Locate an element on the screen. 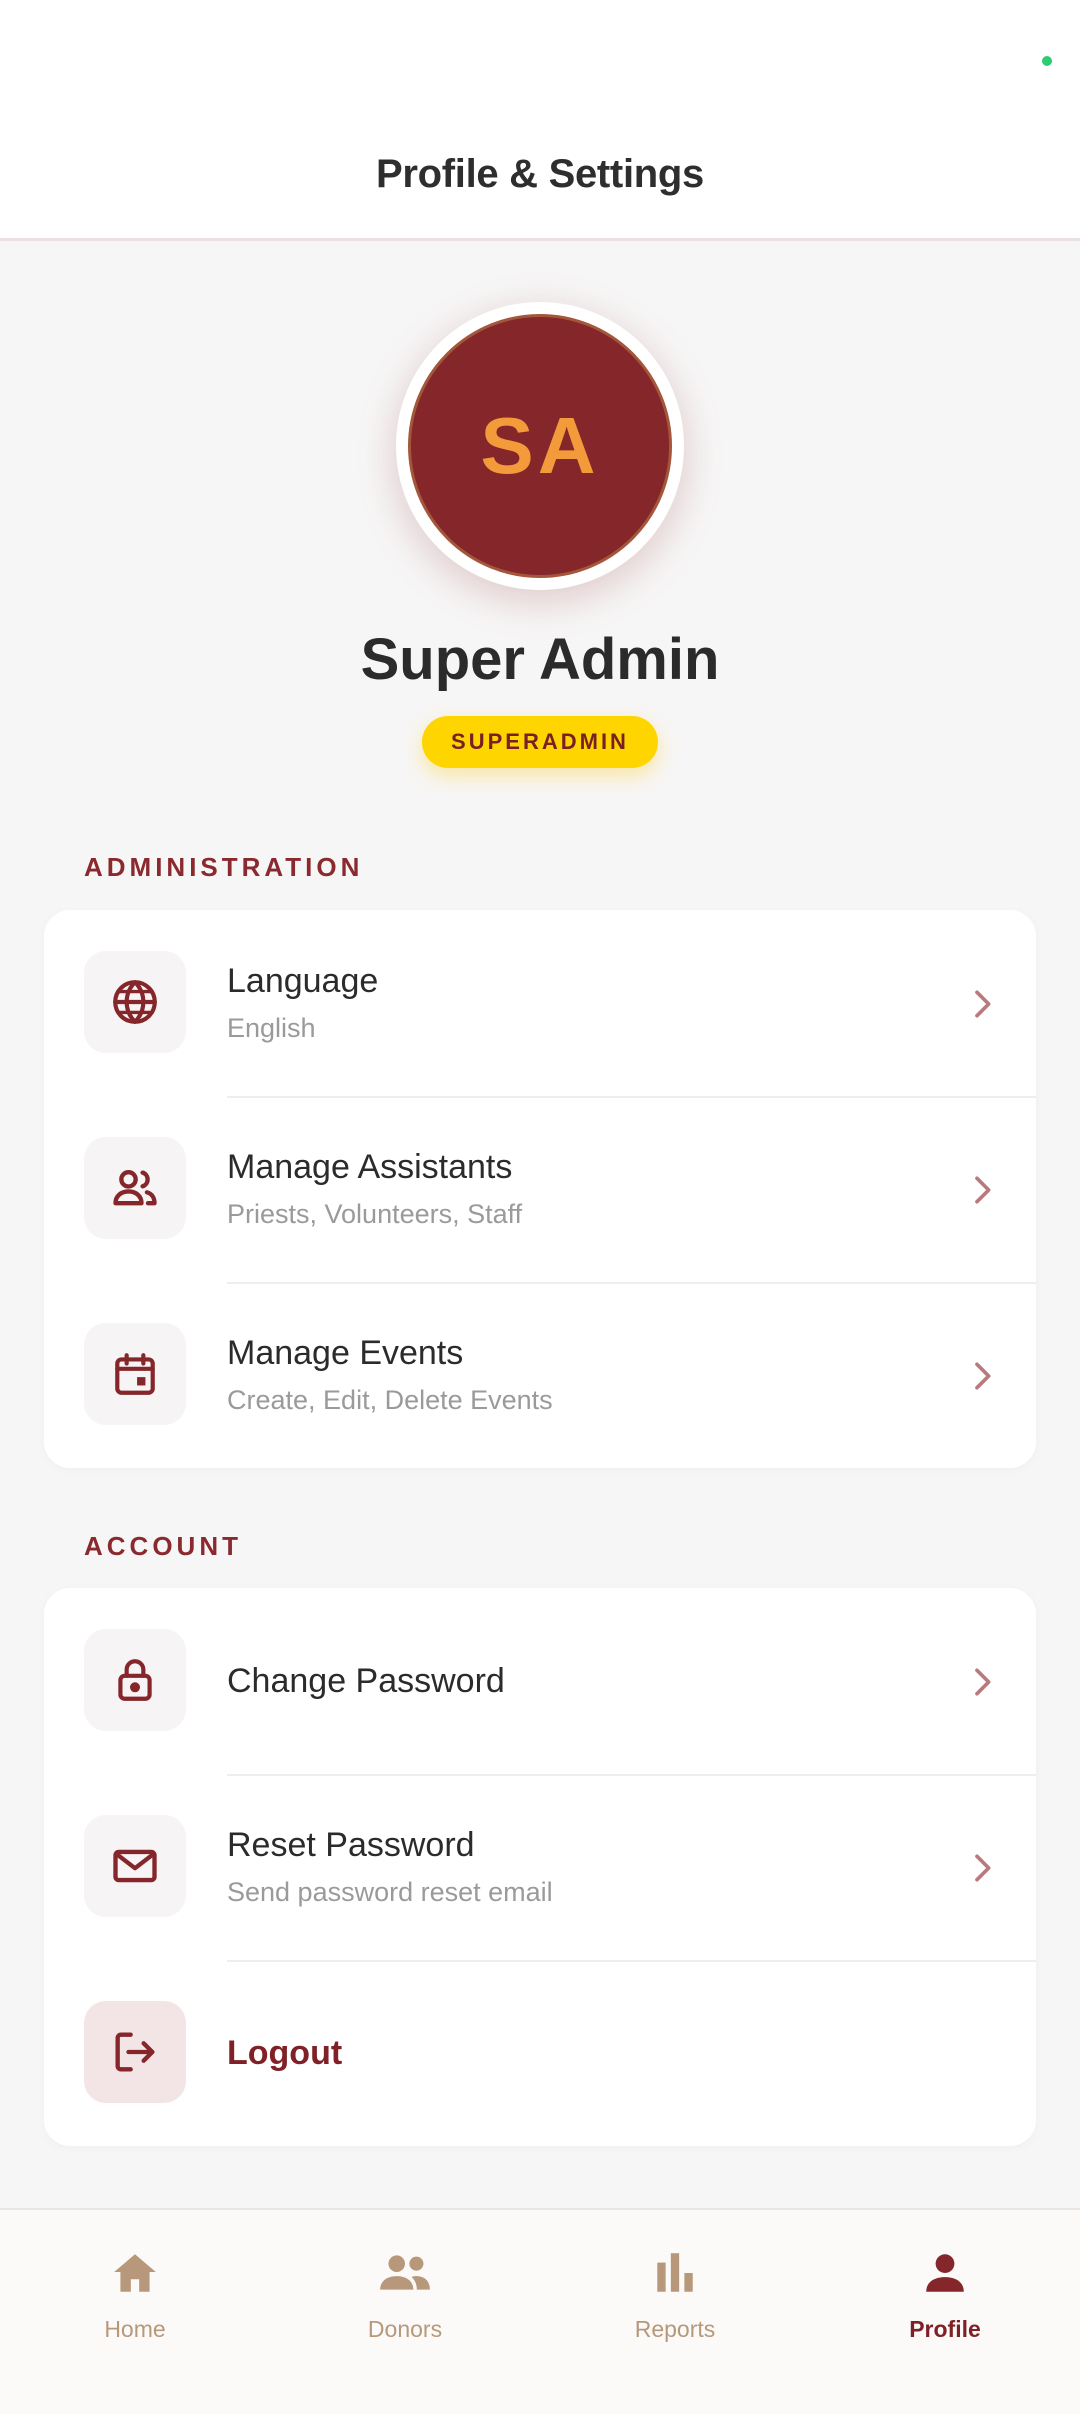  settings-item-title: Language is located at coordinates (303, 981).